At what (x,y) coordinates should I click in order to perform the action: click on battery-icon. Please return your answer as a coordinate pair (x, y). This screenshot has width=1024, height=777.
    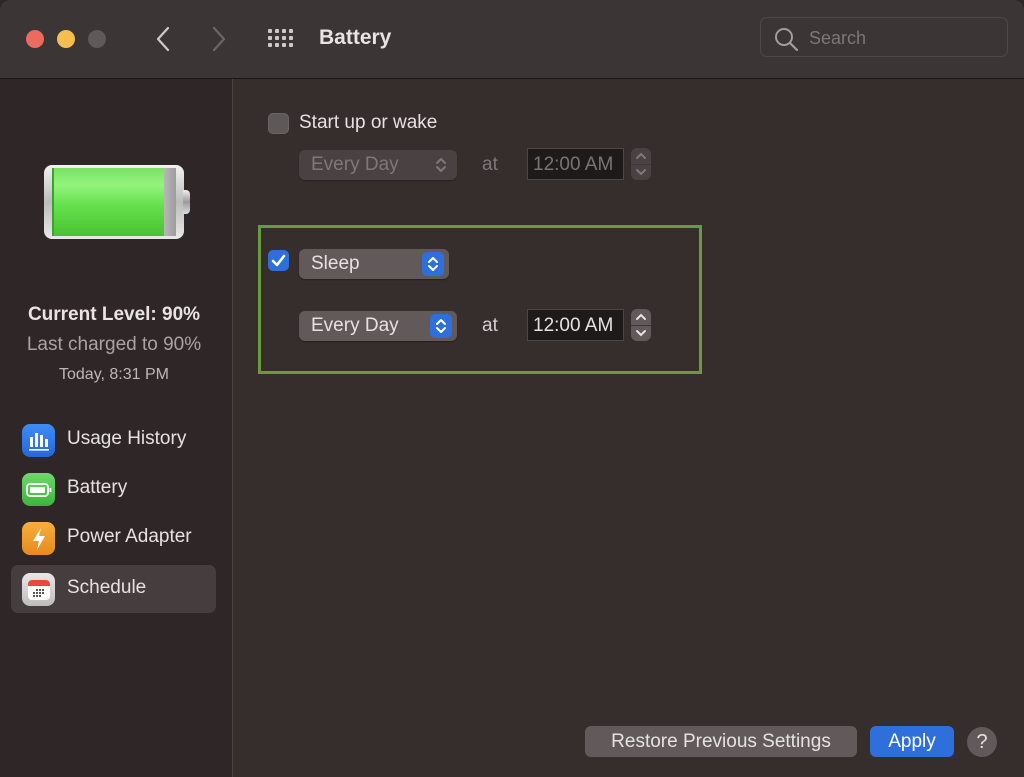
    Looking at the image, I should click on (38, 489).